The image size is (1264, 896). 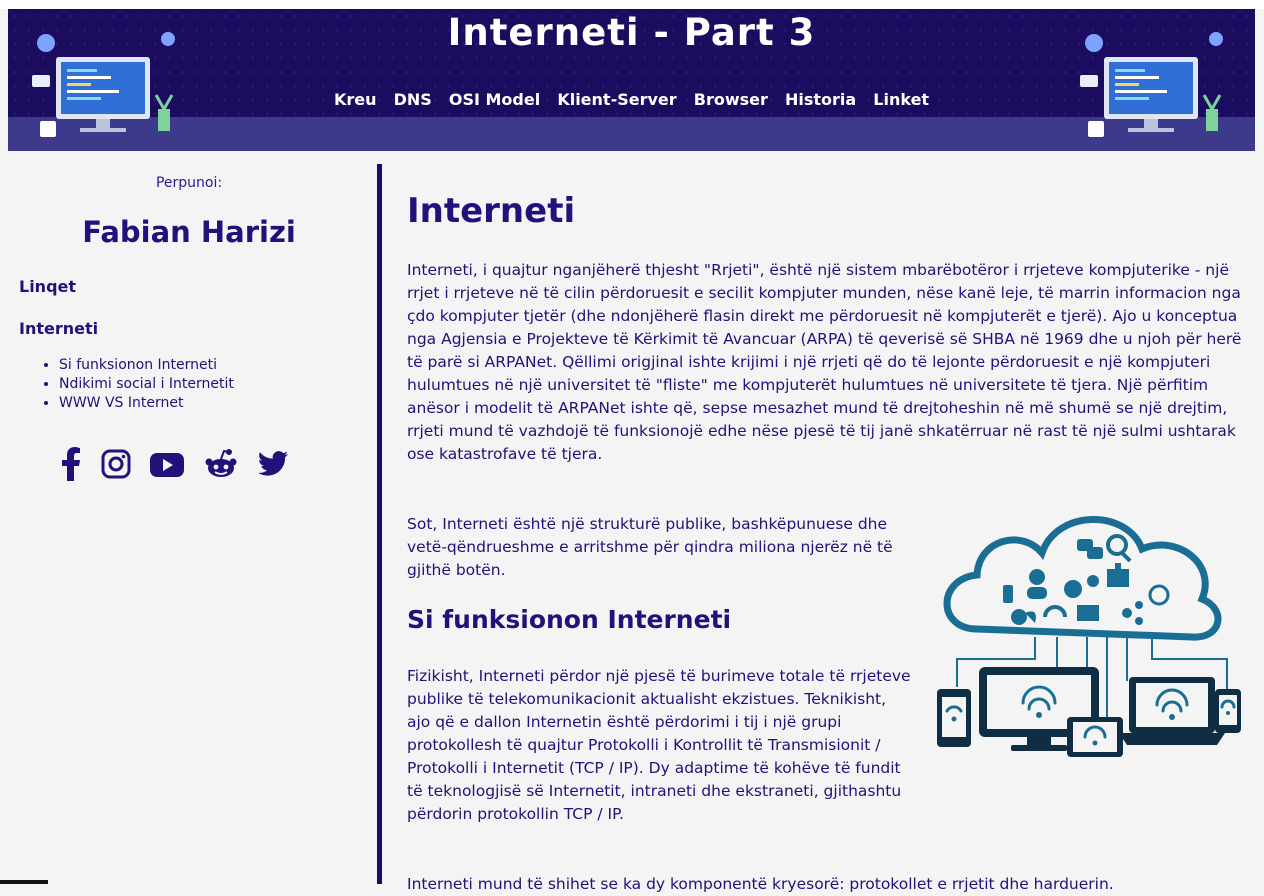 What do you see at coordinates (616, 99) in the screenshot?
I see `nav-link-klient-server: Klient-Server` at bounding box center [616, 99].